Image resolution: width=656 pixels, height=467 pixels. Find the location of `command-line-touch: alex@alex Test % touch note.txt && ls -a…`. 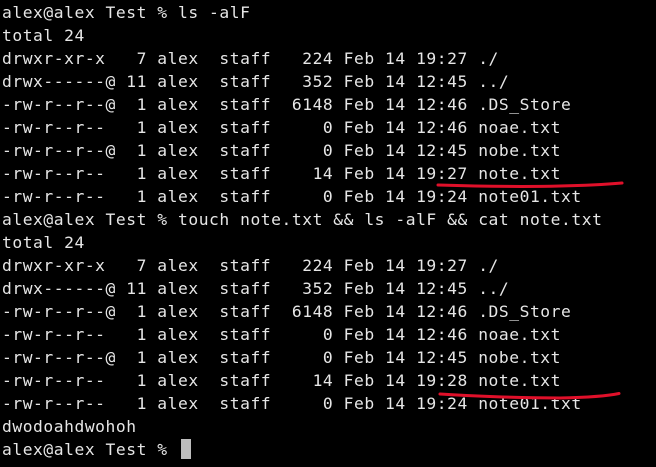

command-line-touch: alex@alex Test % touch note.txt && ls -a… is located at coordinates (302, 219).